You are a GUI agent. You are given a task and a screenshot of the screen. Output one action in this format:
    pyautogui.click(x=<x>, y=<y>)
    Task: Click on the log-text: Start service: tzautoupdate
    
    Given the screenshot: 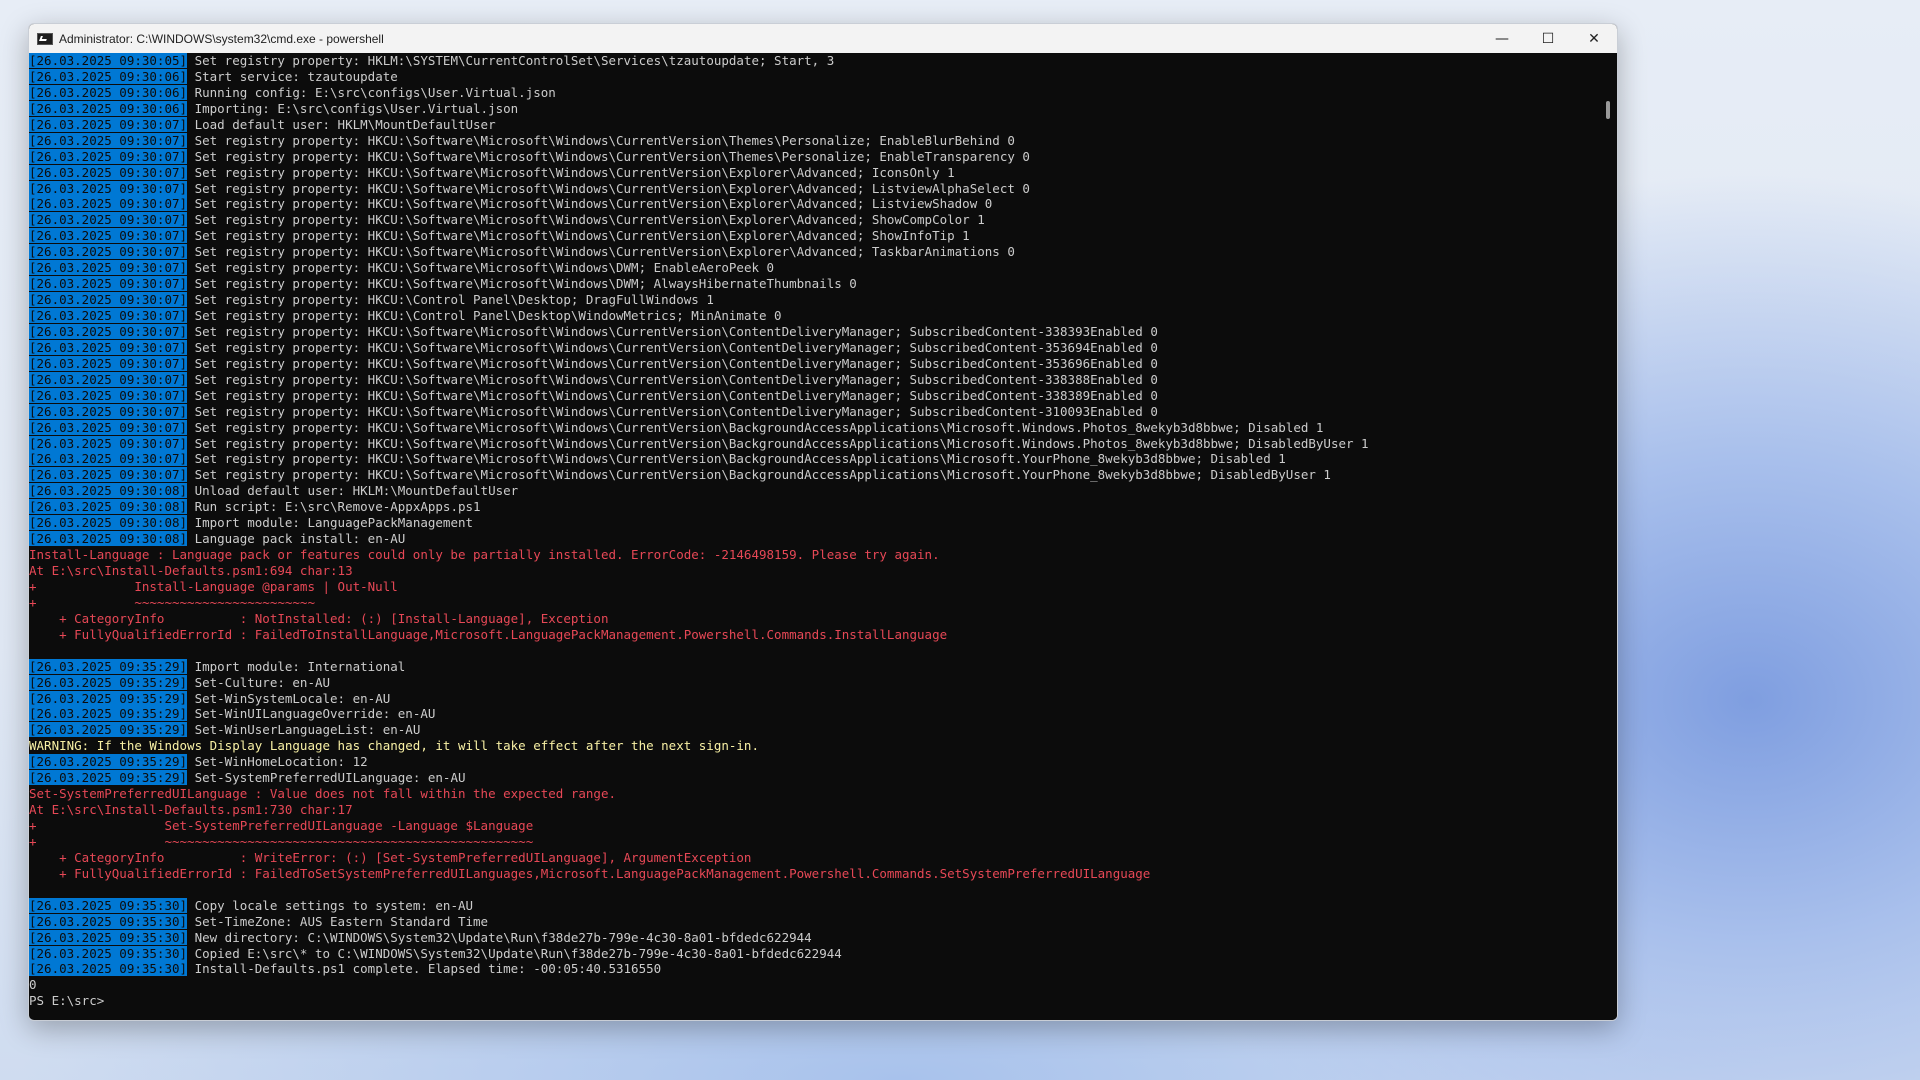 What is the action you would take?
    pyautogui.click(x=292, y=76)
    